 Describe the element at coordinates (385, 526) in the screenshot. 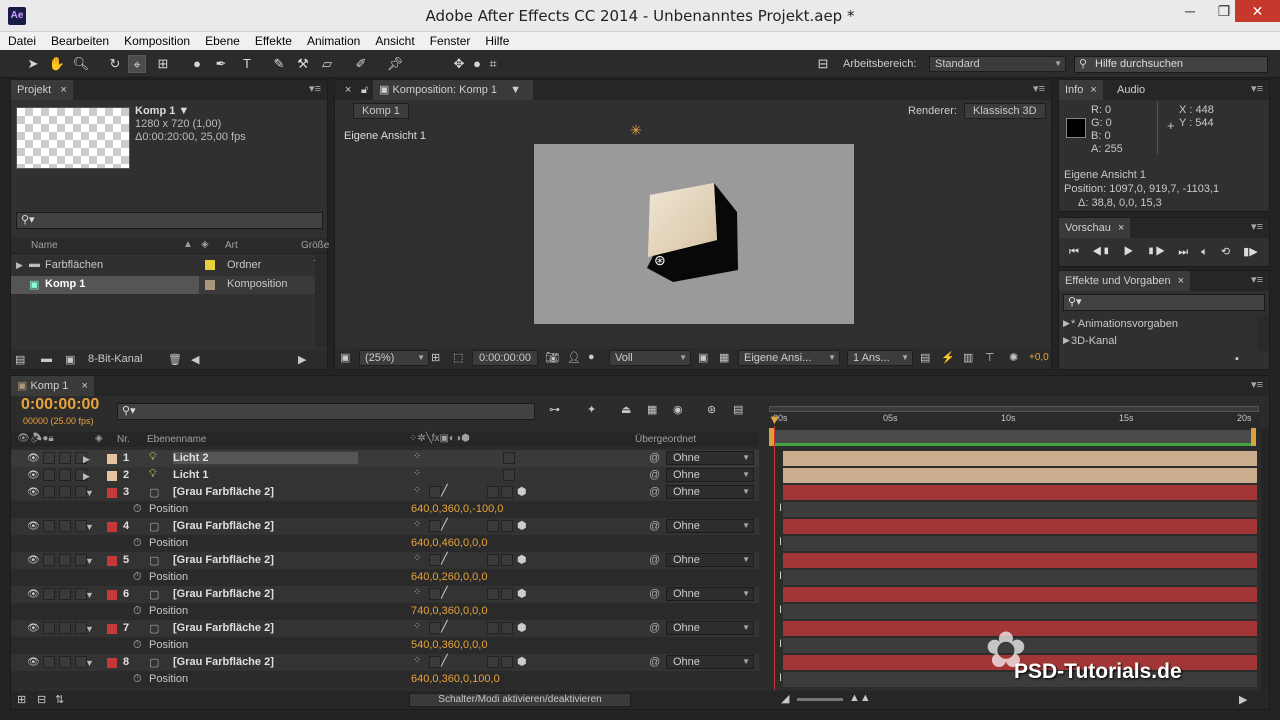

I see `layer-row: 👁︎ ▼ 4 ▢ [Grau Farbfläche 2] ⁘ ╱ ⬢ @ Ohne` at that location.